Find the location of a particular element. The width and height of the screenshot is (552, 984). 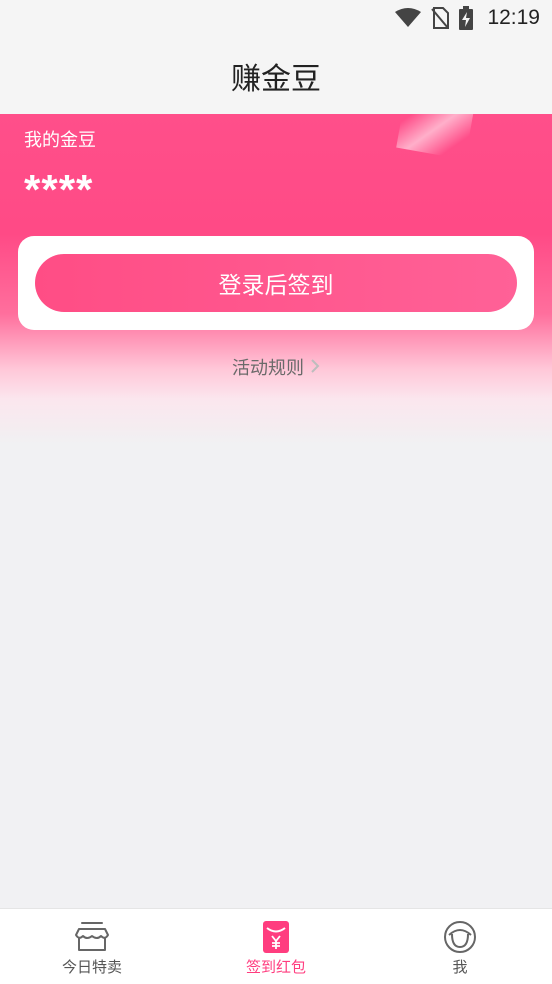

profile-face-icon is located at coordinates (460, 937).